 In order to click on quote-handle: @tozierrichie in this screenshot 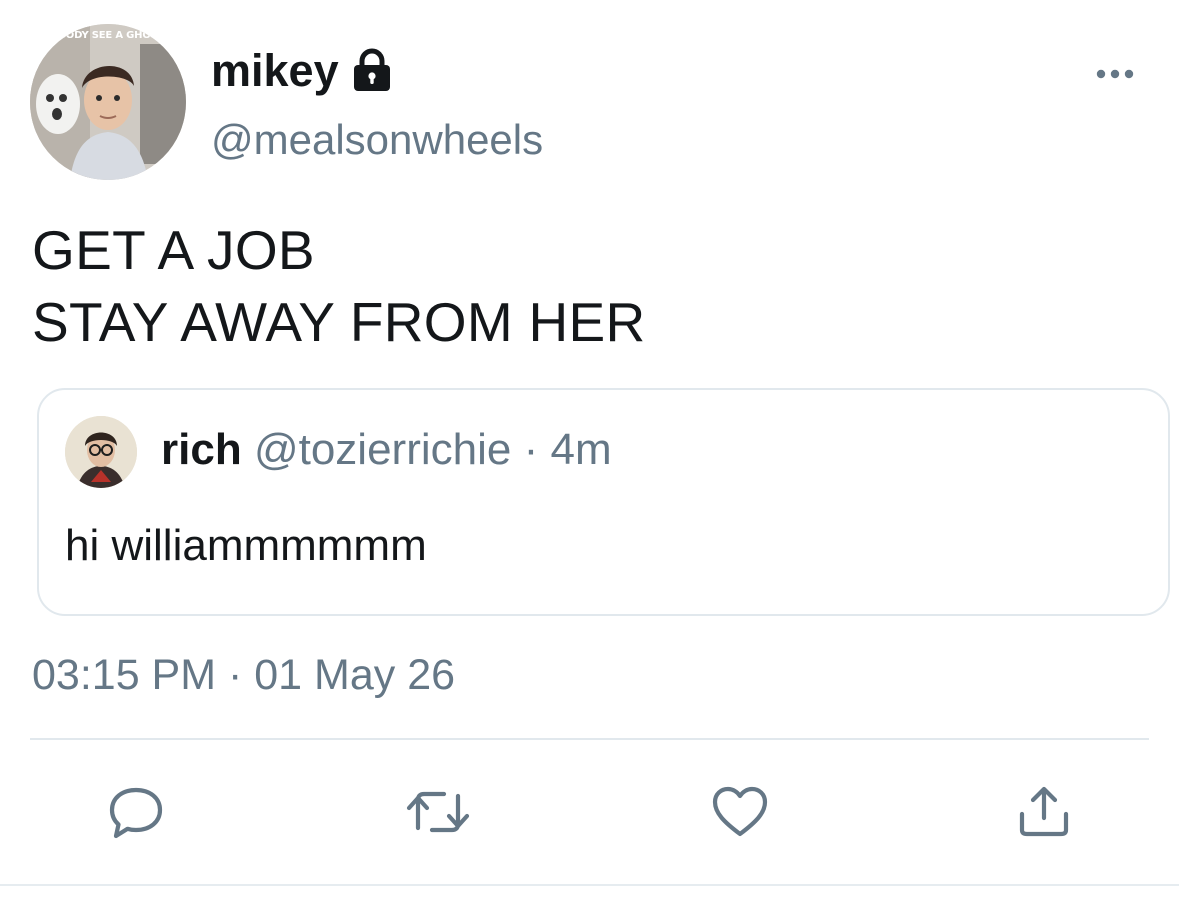, I will do `click(382, 449)`.